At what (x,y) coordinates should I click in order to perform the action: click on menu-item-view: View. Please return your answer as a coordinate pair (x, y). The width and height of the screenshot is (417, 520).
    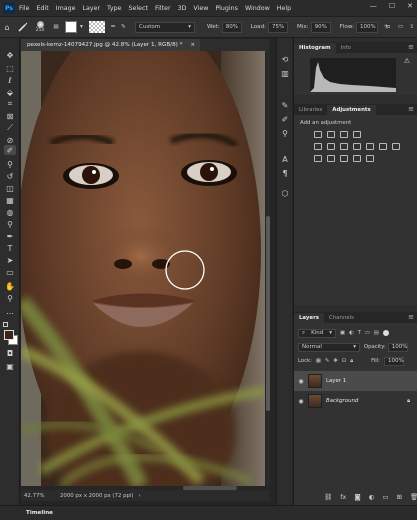
    Looking at the image, I should click on (200, 8).